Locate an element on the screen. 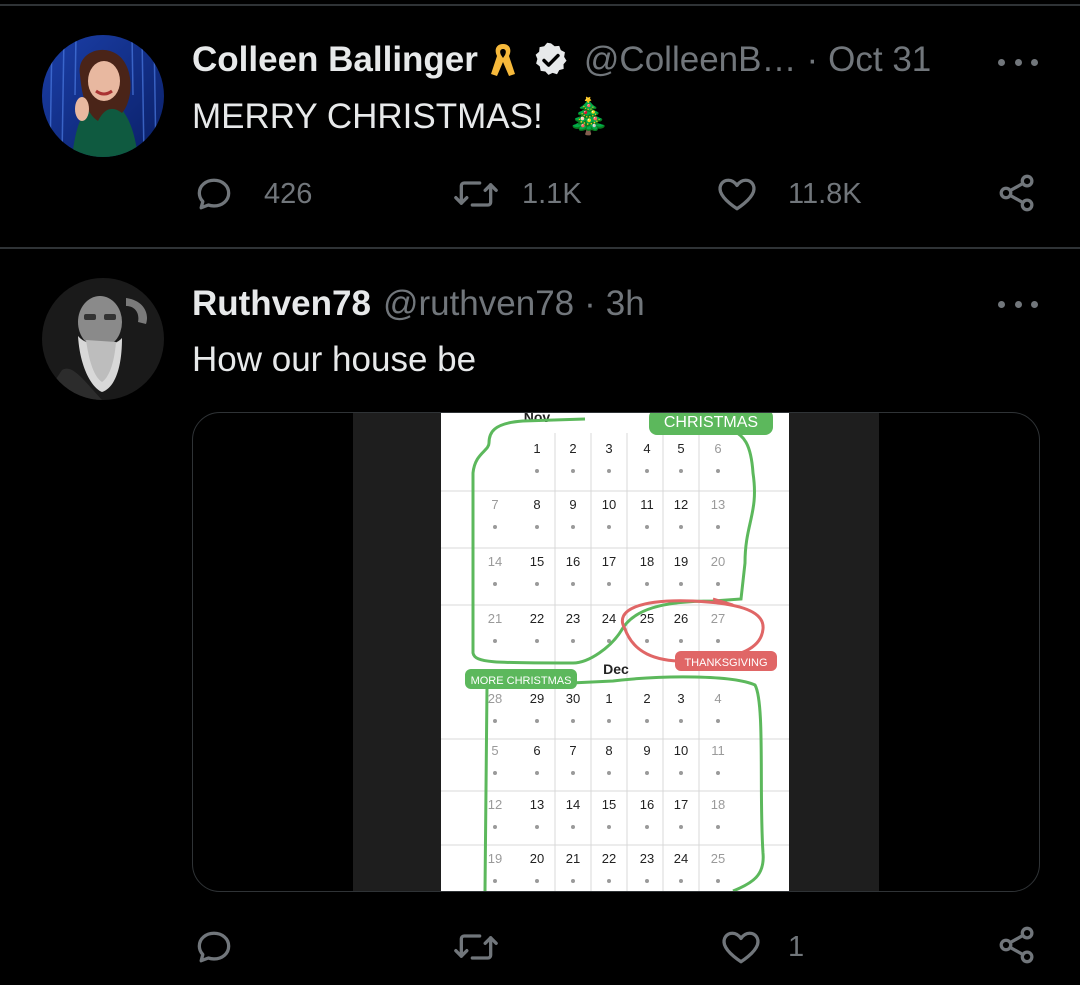  timestamp: Oct 31 is located at coordinates (879, 60).